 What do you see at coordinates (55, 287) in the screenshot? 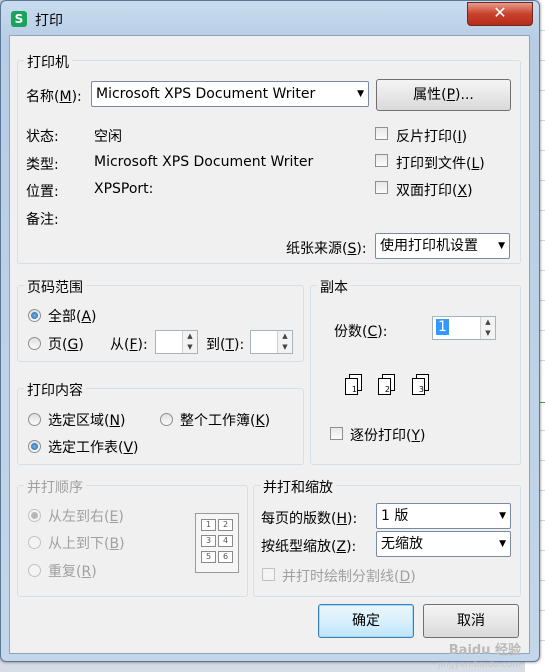
I see `page-range-group-label: 页码范围` at bounding box center [55, 287].